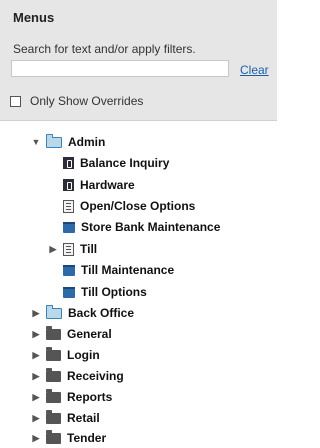 The image size is (320, 448). Describe the element at coordinates (34, 17) in the screenshot. I see `panel-title: Menus` at that location.